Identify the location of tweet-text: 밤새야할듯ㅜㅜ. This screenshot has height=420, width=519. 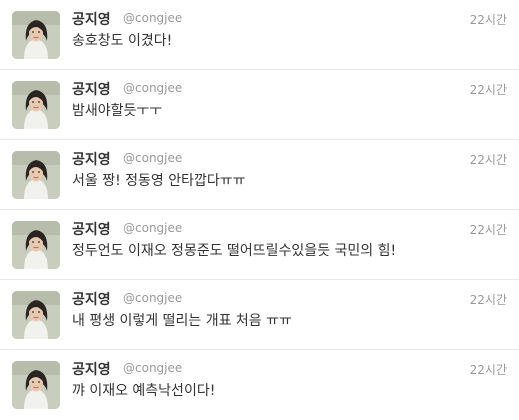
(117, 111).